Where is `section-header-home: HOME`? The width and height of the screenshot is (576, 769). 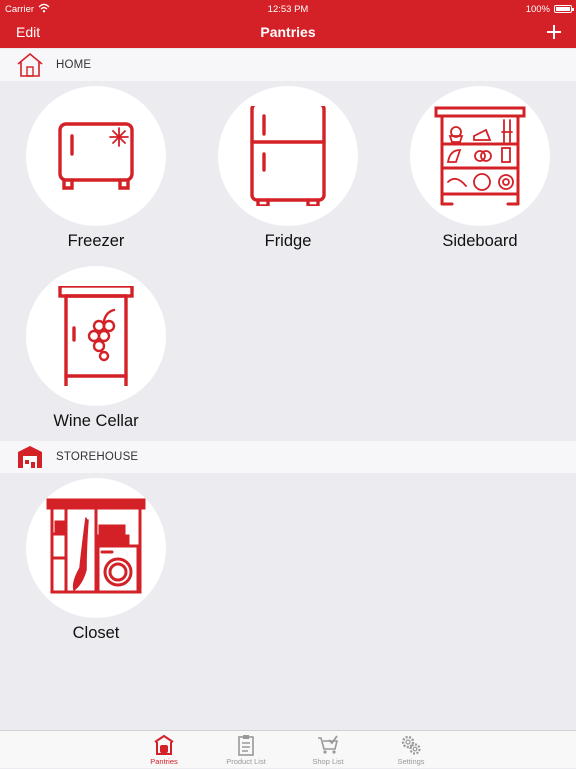
section-header-home: HOME is located at coordinates (288, 65).